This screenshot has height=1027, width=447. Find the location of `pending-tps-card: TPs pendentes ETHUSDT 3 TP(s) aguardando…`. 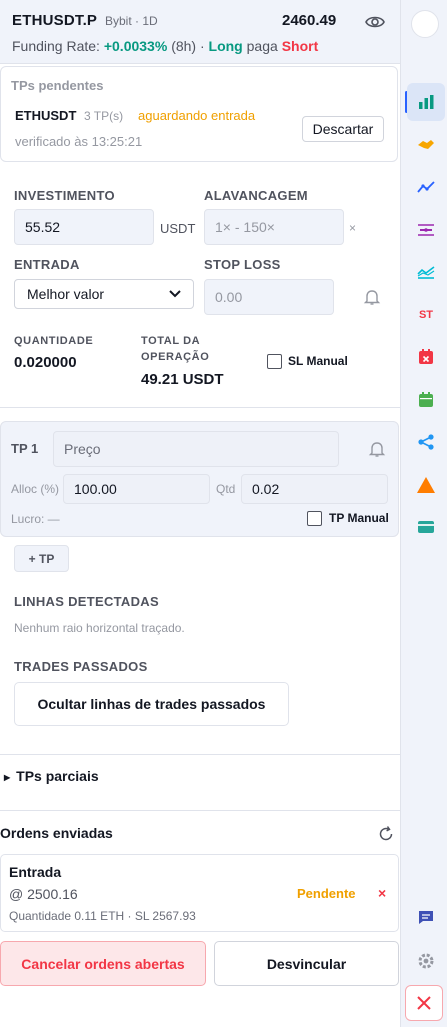

pending-tps-card: TPs pendentes ETHUSDT 3 TP(s) aguardando… is located at coordinates (199, 114).